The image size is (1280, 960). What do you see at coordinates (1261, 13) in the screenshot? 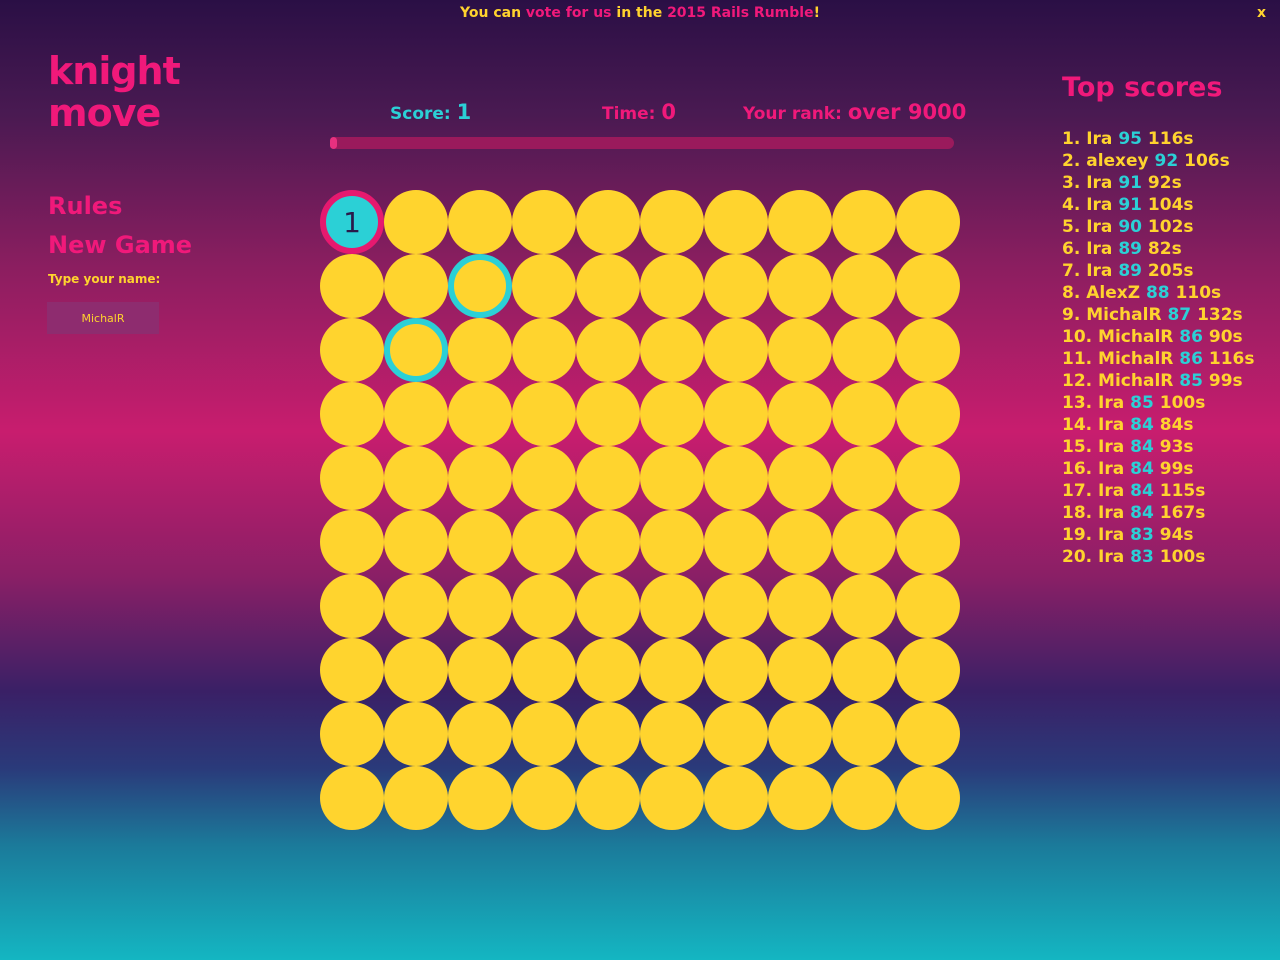
I see `close-banner-button: x` at bounding box center [1261, 13].